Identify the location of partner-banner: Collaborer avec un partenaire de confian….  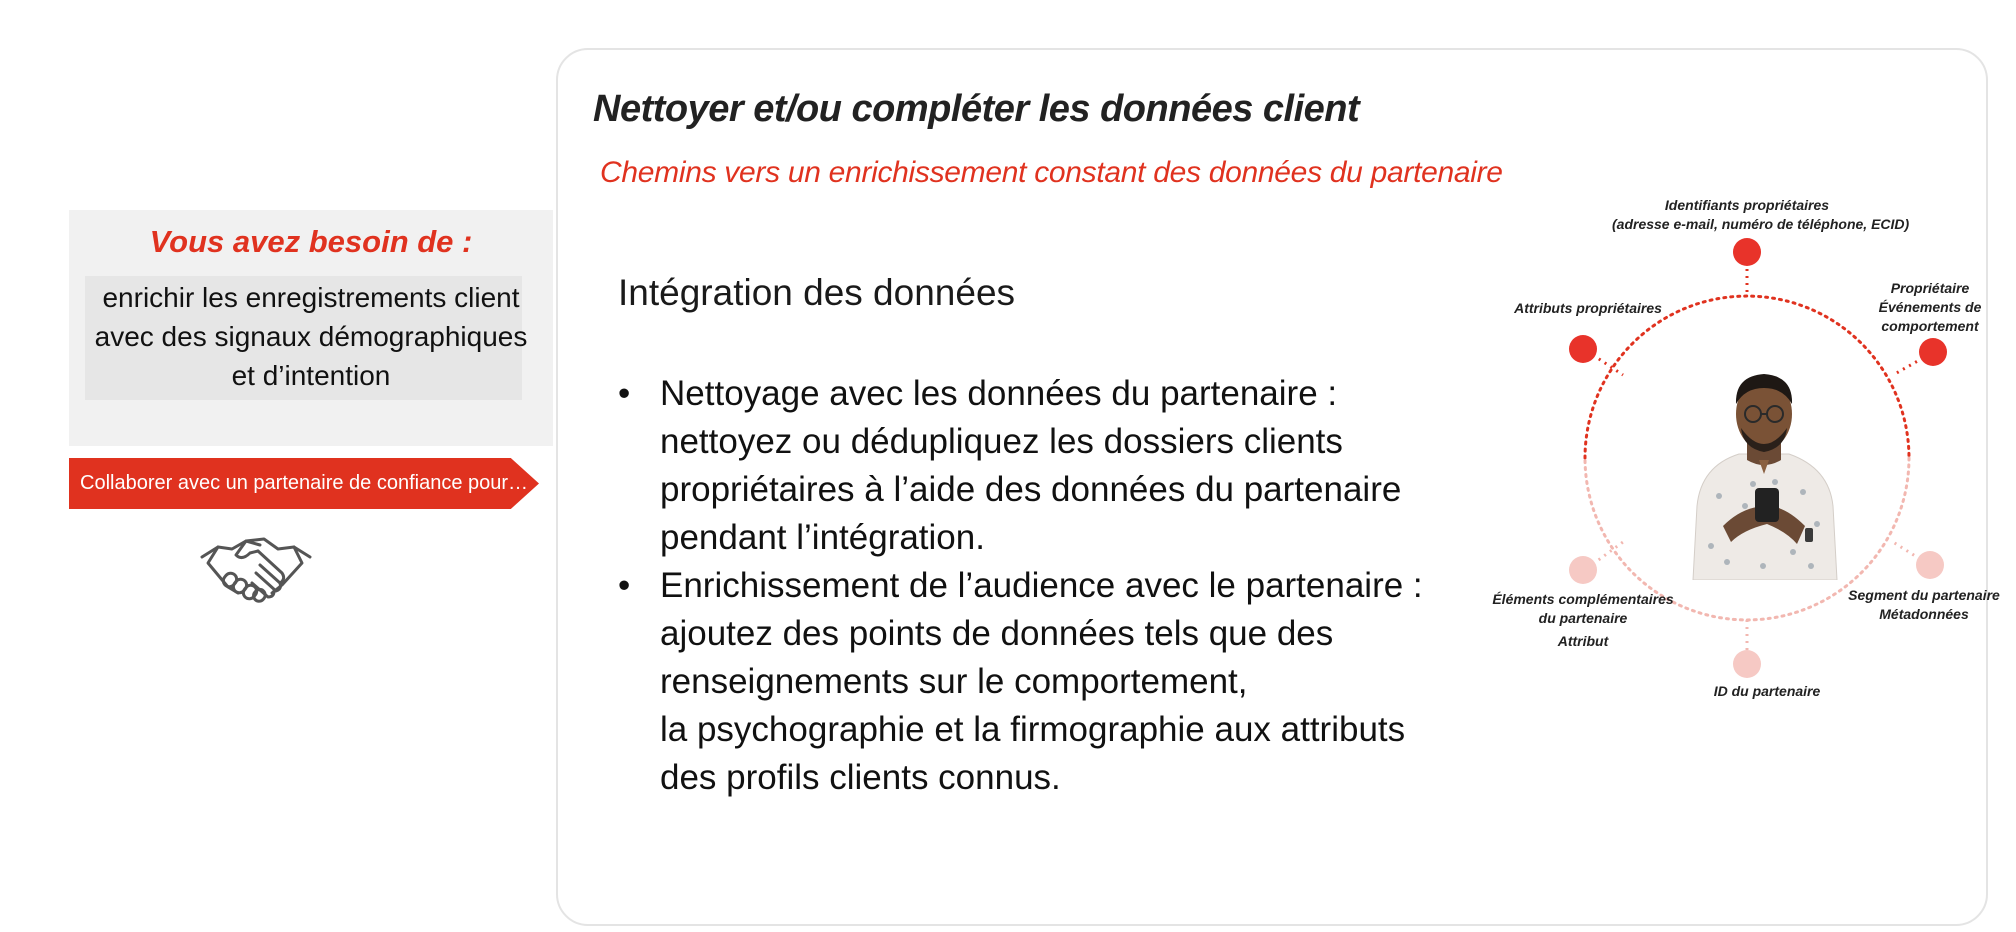
(304, 483).